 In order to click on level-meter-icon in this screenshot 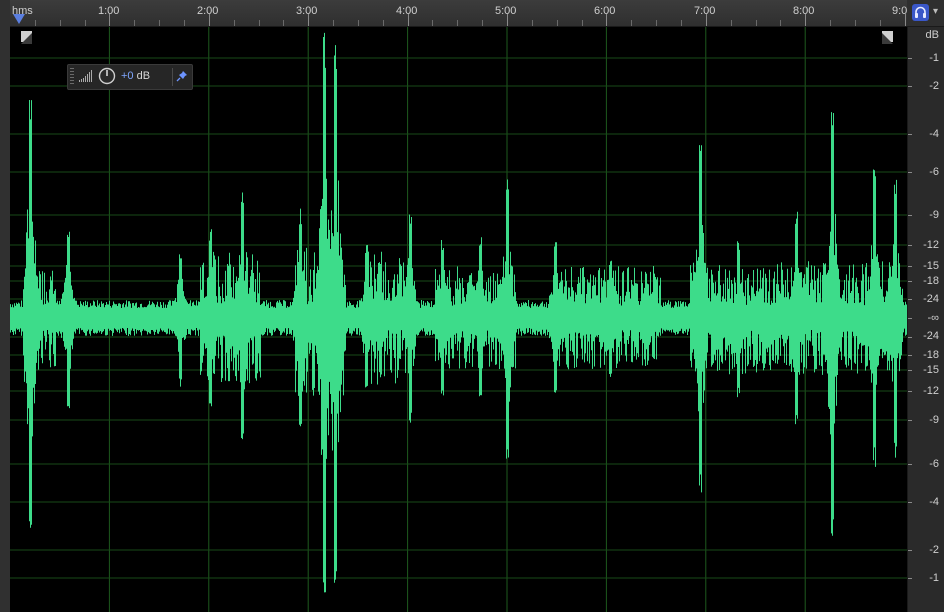, I will do `click(85, 76)`.